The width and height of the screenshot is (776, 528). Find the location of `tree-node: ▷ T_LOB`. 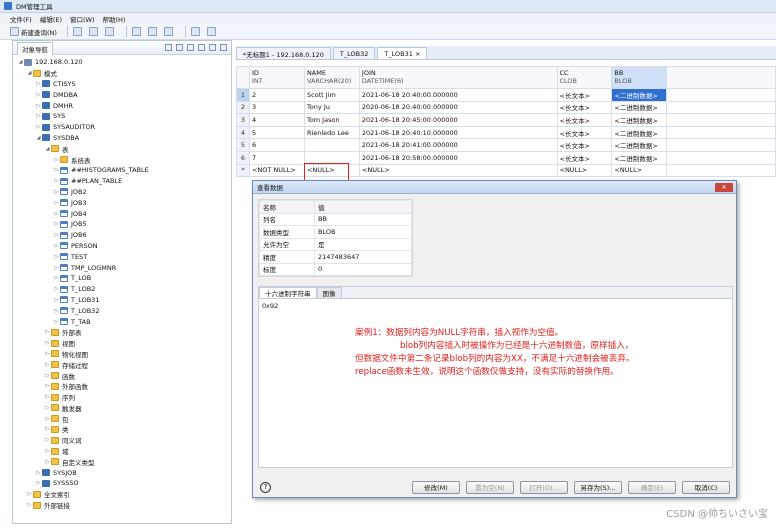

tree-node: ▷ T_LOB is located at coordinates (122, 278).